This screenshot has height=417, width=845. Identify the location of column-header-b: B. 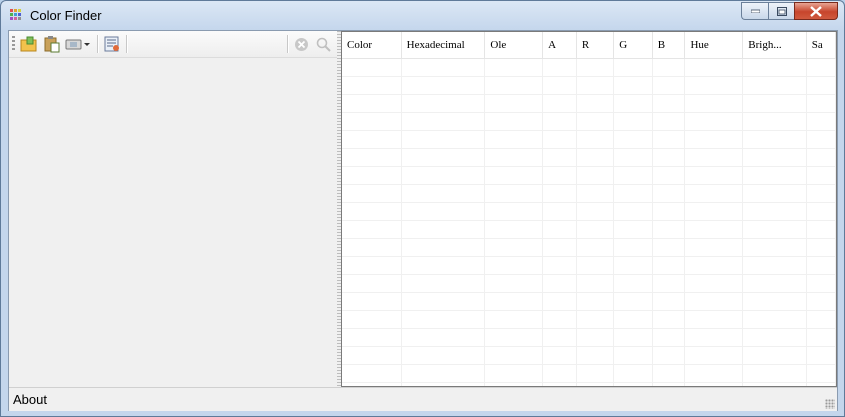
(669, 45).